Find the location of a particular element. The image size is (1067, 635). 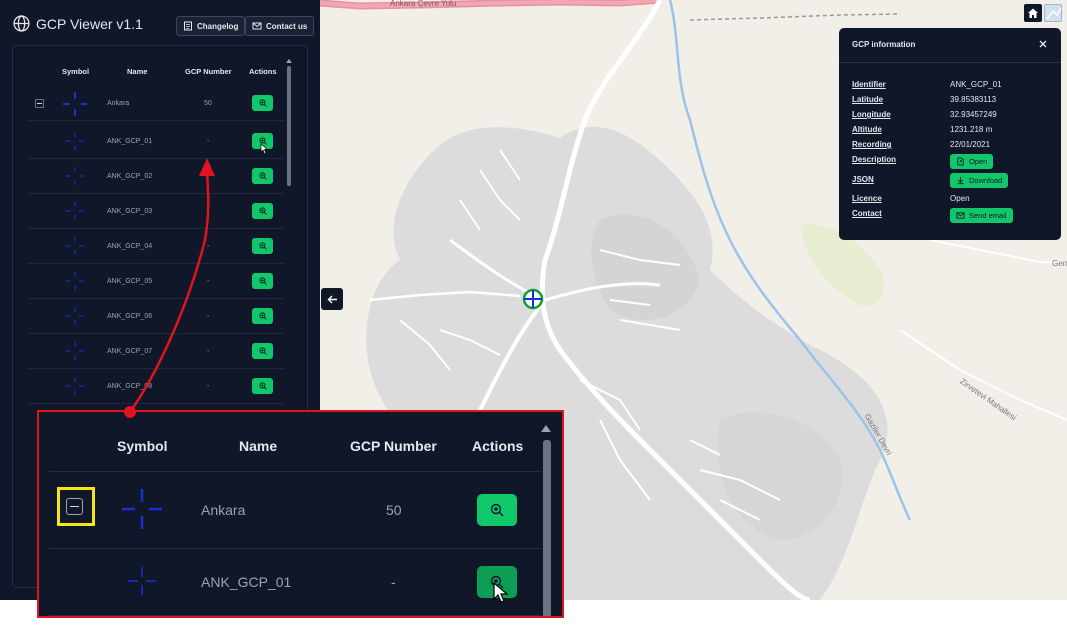

table-row: ANK_GCP_02 - is located at coordinates (156, 176).